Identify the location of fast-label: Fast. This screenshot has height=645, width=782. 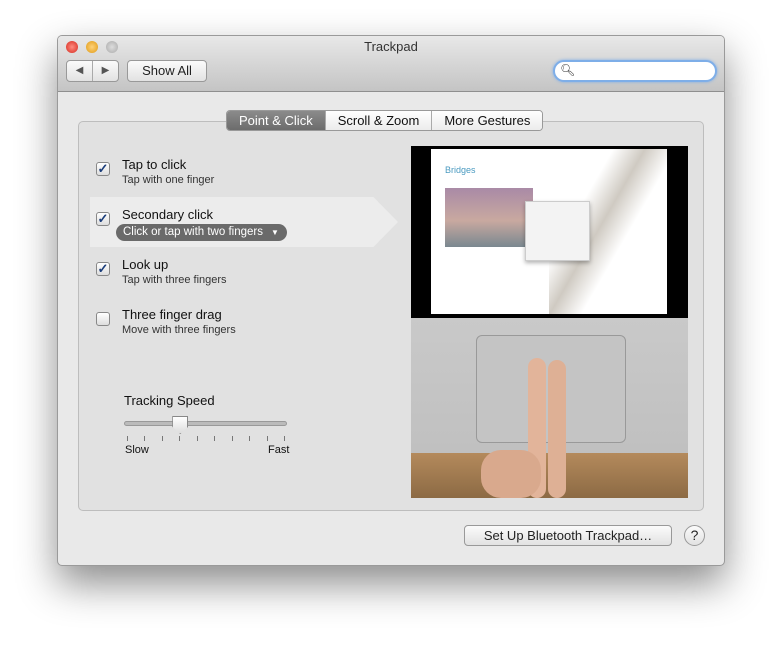
(279, 450).